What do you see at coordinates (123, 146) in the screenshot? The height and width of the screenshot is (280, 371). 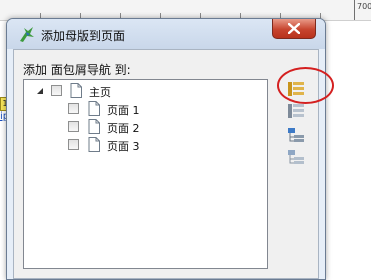 I see `tree-node-label: 页面 3` at bounding box center [123, 146].